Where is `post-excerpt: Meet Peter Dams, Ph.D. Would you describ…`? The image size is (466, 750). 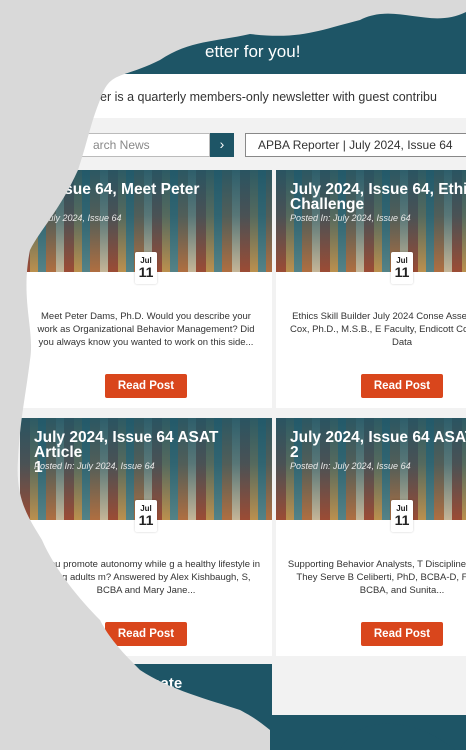
post-excerpt: Meet Peter Dams, Ph.D. Would you describ… is located at coordinates (146, 329).